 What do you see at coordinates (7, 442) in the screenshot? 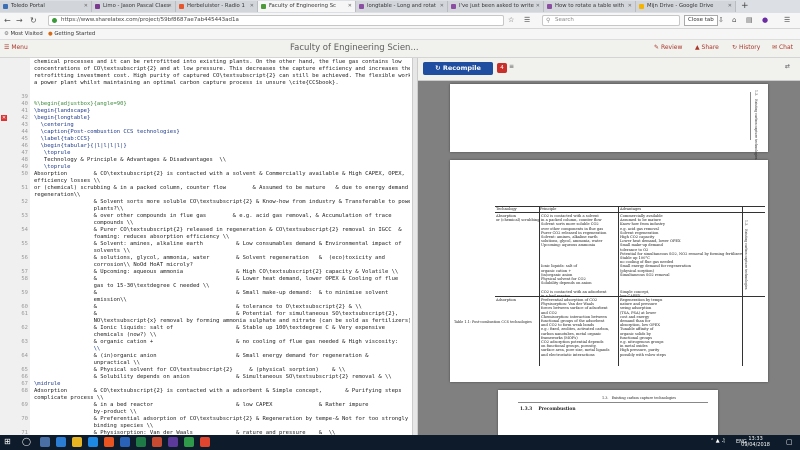
I see `windows-start-icon: ⊞` at bounding box center [7, 442].